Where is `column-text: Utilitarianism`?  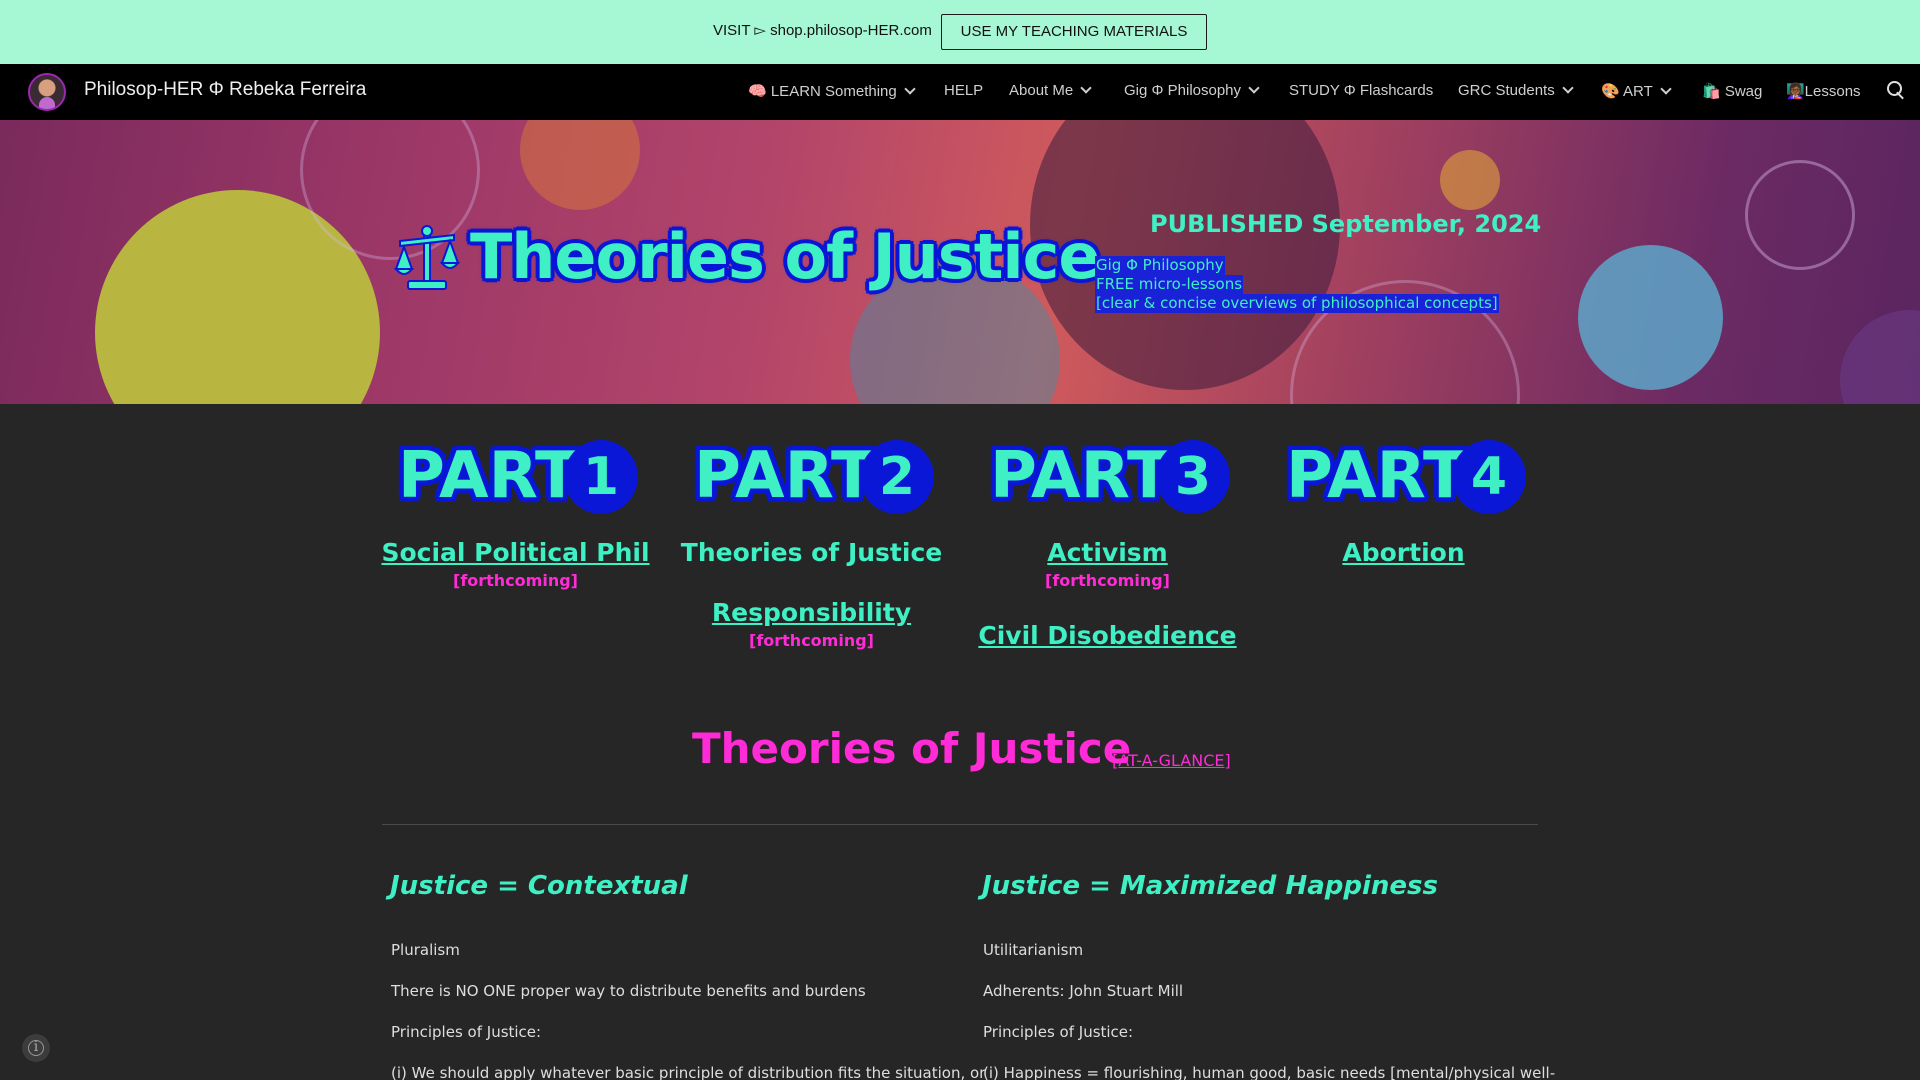 column-text: Utilitarianism is located at coordinates (1033, 950).